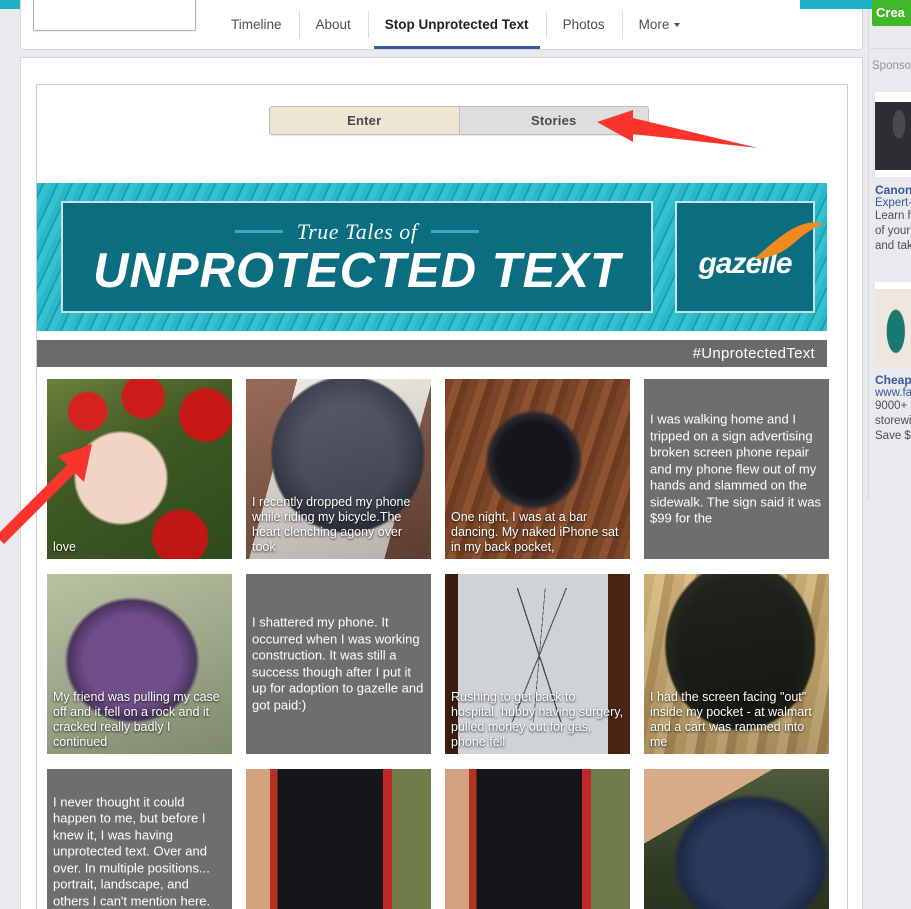 The height and width of the screenshot is (909, 911). What do you see at coordinates (893, 380) in the screenshot?
I see `ad-title: Cheap` at bounding box center [893, 380].